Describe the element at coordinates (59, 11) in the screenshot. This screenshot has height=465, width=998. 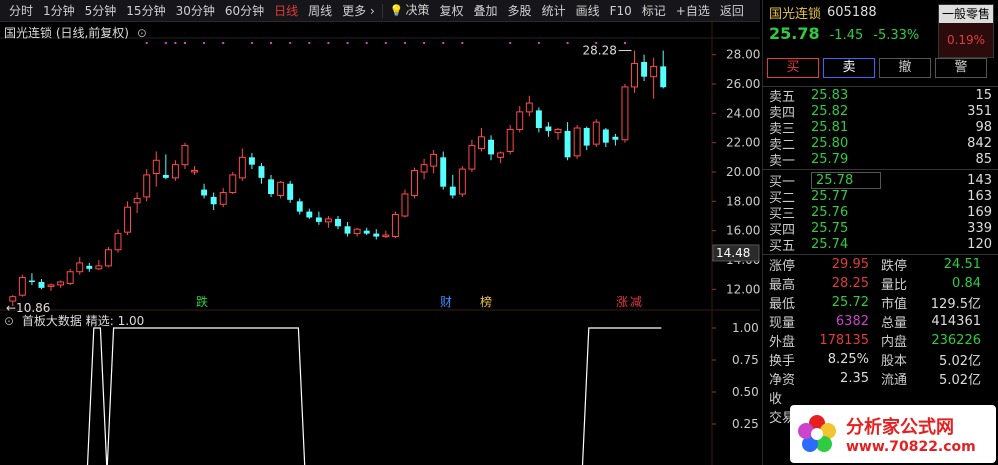
I see `period-tab: 1分钟` at that location.